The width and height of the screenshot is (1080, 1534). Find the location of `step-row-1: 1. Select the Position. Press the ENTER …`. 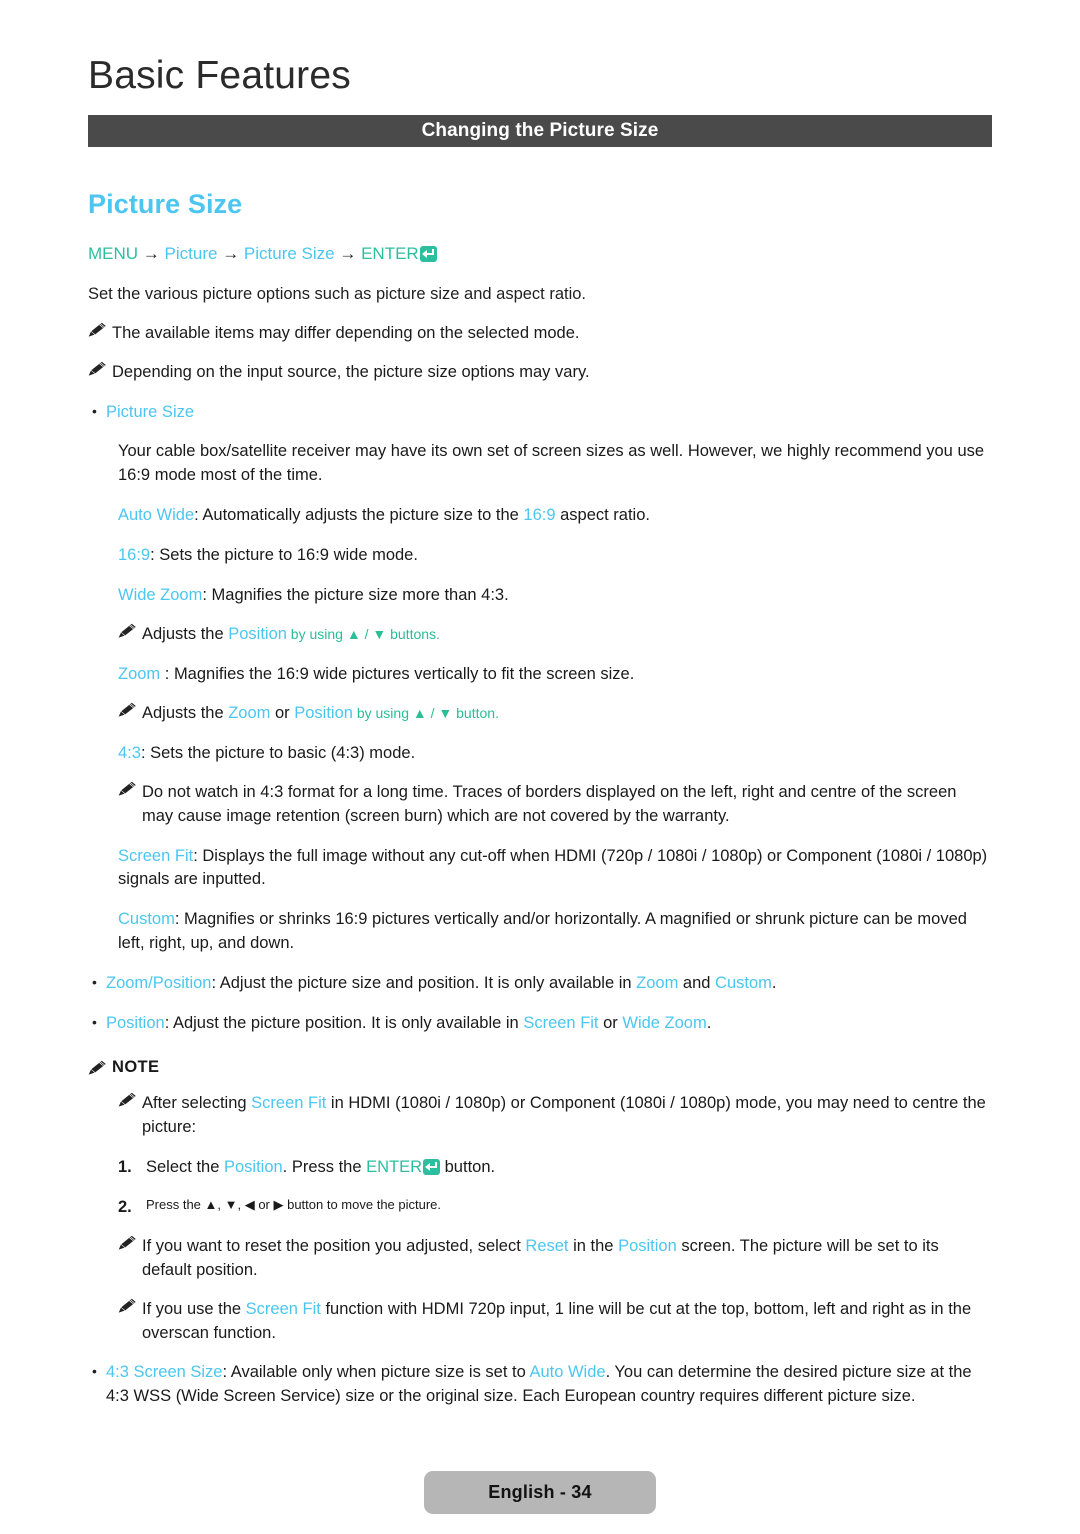

step-row-1: 1. Select the Position. Press the ENTER … is located at coordinates (540, 1168).